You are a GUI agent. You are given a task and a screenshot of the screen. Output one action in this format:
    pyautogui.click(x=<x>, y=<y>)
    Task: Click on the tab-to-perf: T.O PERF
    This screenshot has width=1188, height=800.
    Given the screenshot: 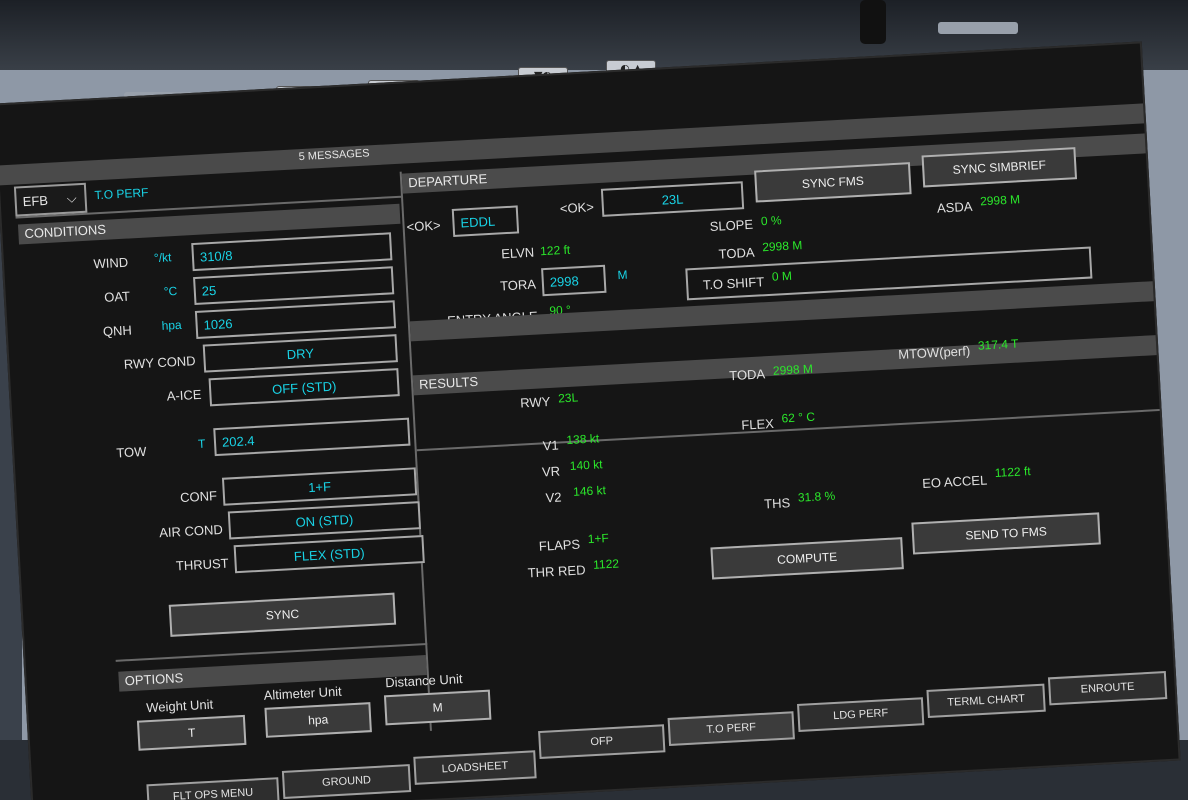 What is the action you would take?
    pyautogui.click(x=731, y=729)
    